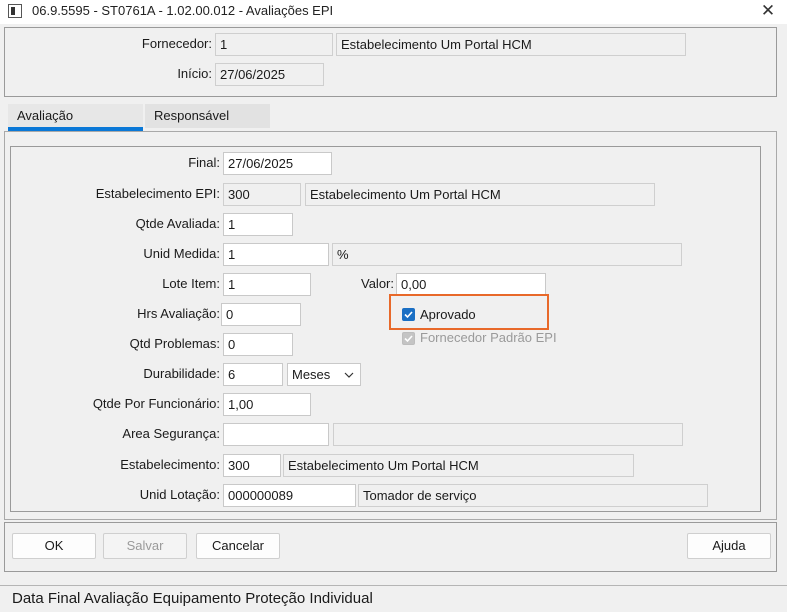  Describe the element at coordinates (178, 313) in the screenshot. I see `hrs-avaliacao-label: Hrs Avaliação:` at that location.